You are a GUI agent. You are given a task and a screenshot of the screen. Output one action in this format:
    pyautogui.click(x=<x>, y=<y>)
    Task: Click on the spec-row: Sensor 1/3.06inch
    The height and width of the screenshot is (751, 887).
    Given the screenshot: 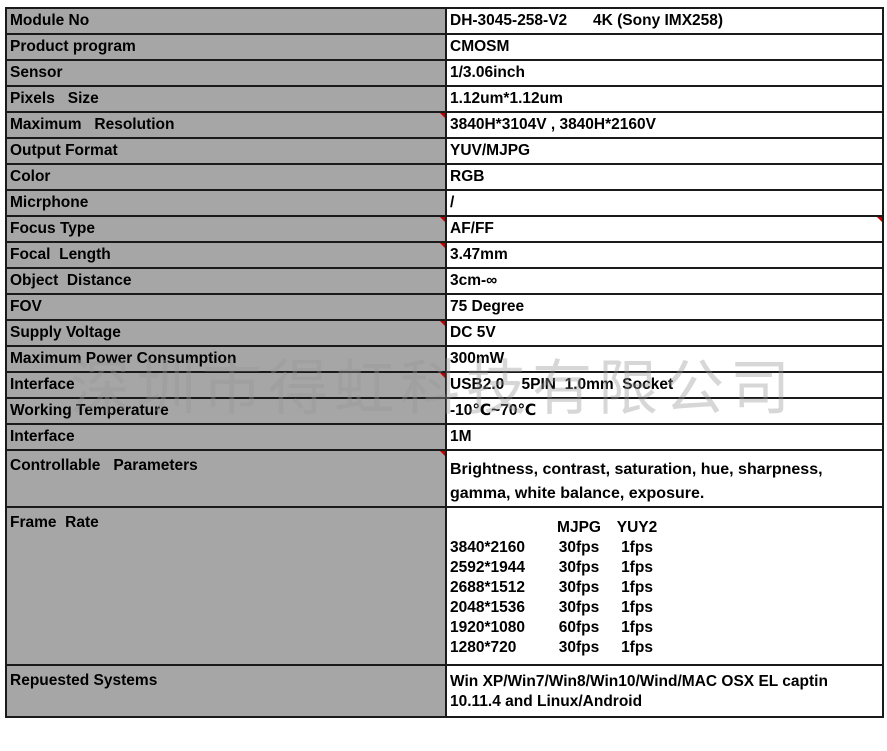 What is the action you would take?
    pyautogui.click(x=444, y=73)
    